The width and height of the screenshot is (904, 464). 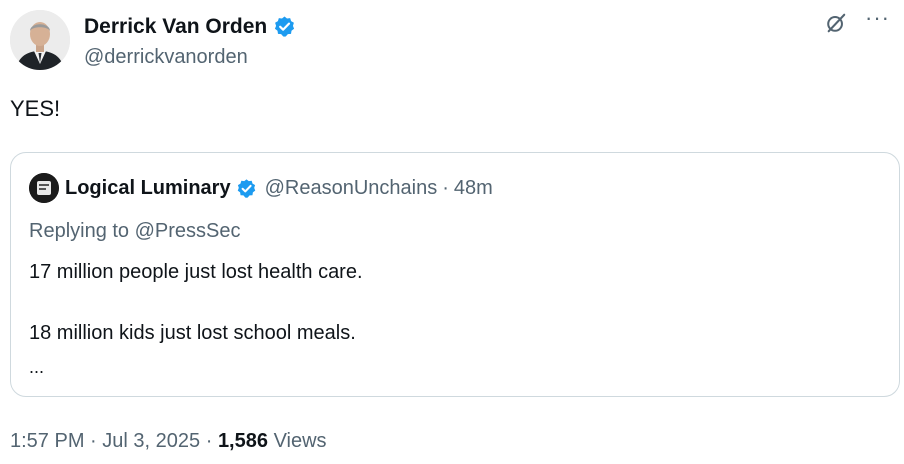 What do you see at coordinates (151, 441) in the screenshot?
I see `post-date: Jul 3, 2025` at bounding box center [151, 441].